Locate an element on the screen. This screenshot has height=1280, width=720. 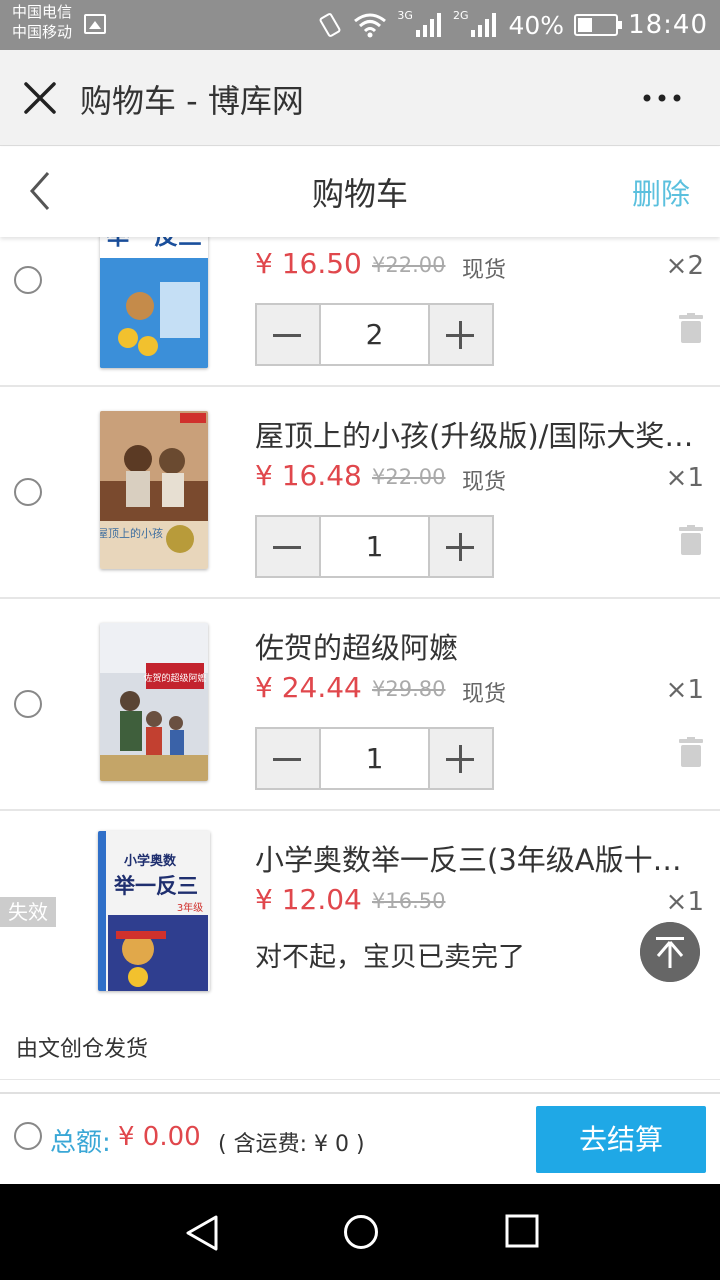
system-nav-bar is located at coordinates (360, 1232).